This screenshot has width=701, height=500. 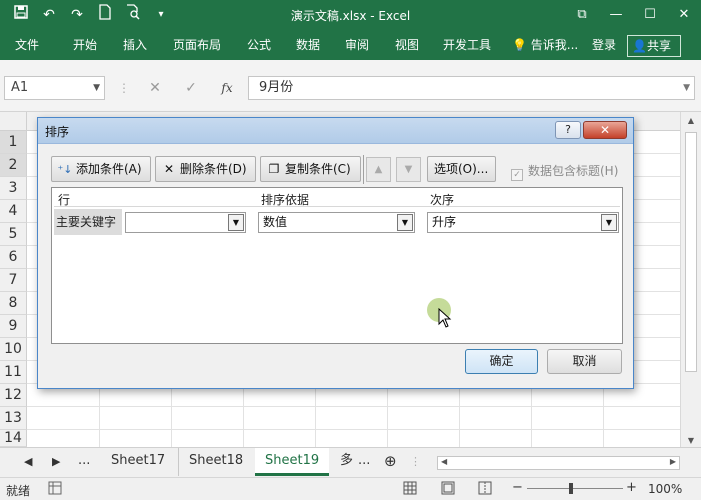 What do you see at coordinates (686, 88) in the screenshot?
I see `expand-formula-bar-icon: ▼` at bounding box center [686, 88].